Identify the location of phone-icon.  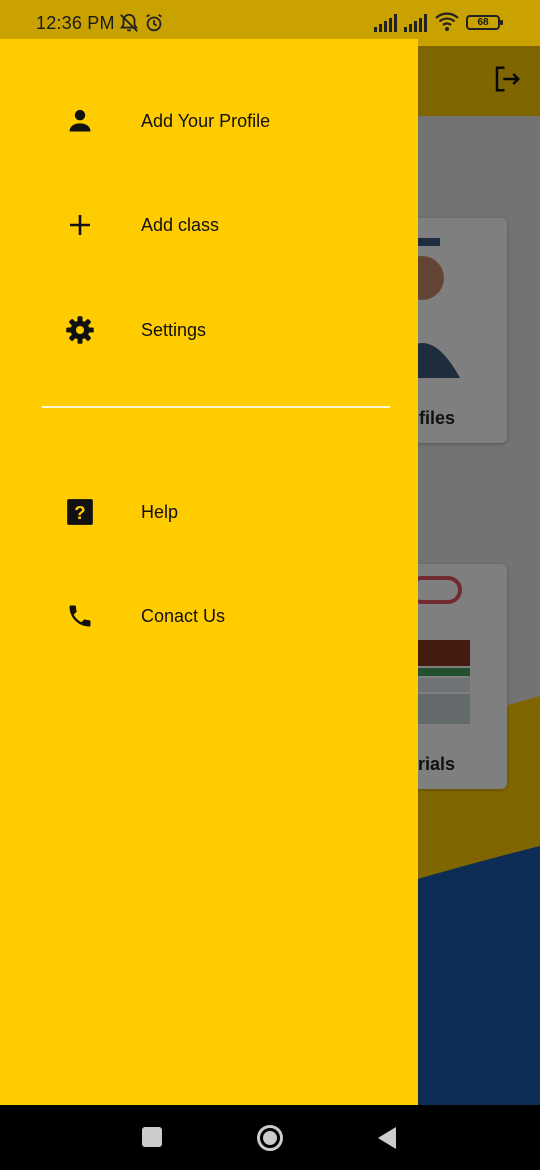
(80, 616).